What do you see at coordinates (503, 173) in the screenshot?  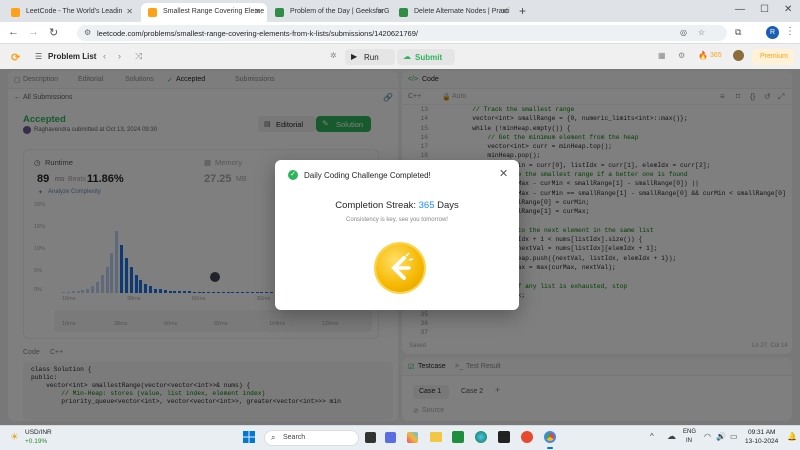 I see `modal-close-icon: ✕` at bounding box center [503, 173].